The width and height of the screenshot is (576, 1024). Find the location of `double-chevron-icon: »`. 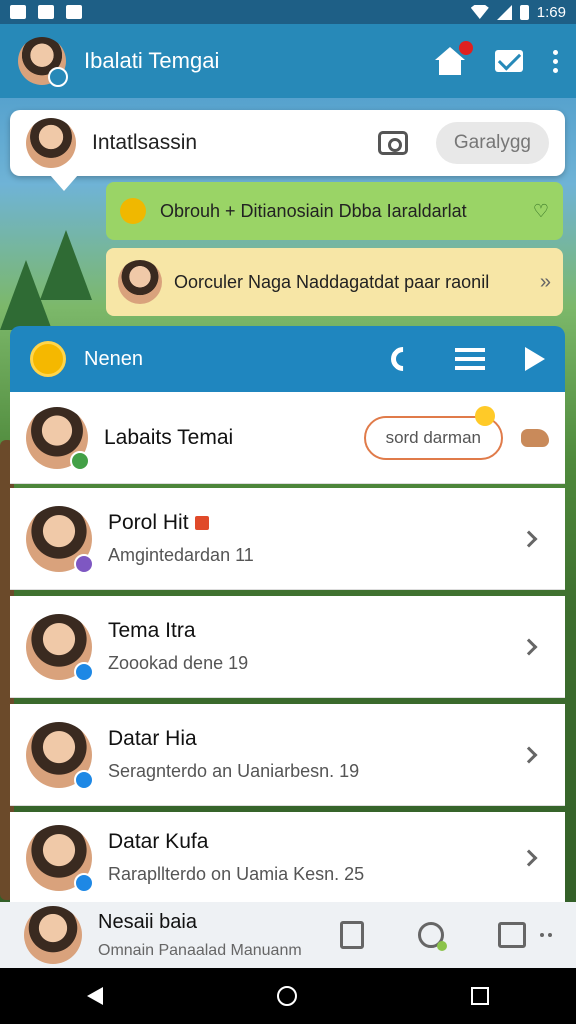

double-chevron-icon: » is located at coordinates (545, 282).